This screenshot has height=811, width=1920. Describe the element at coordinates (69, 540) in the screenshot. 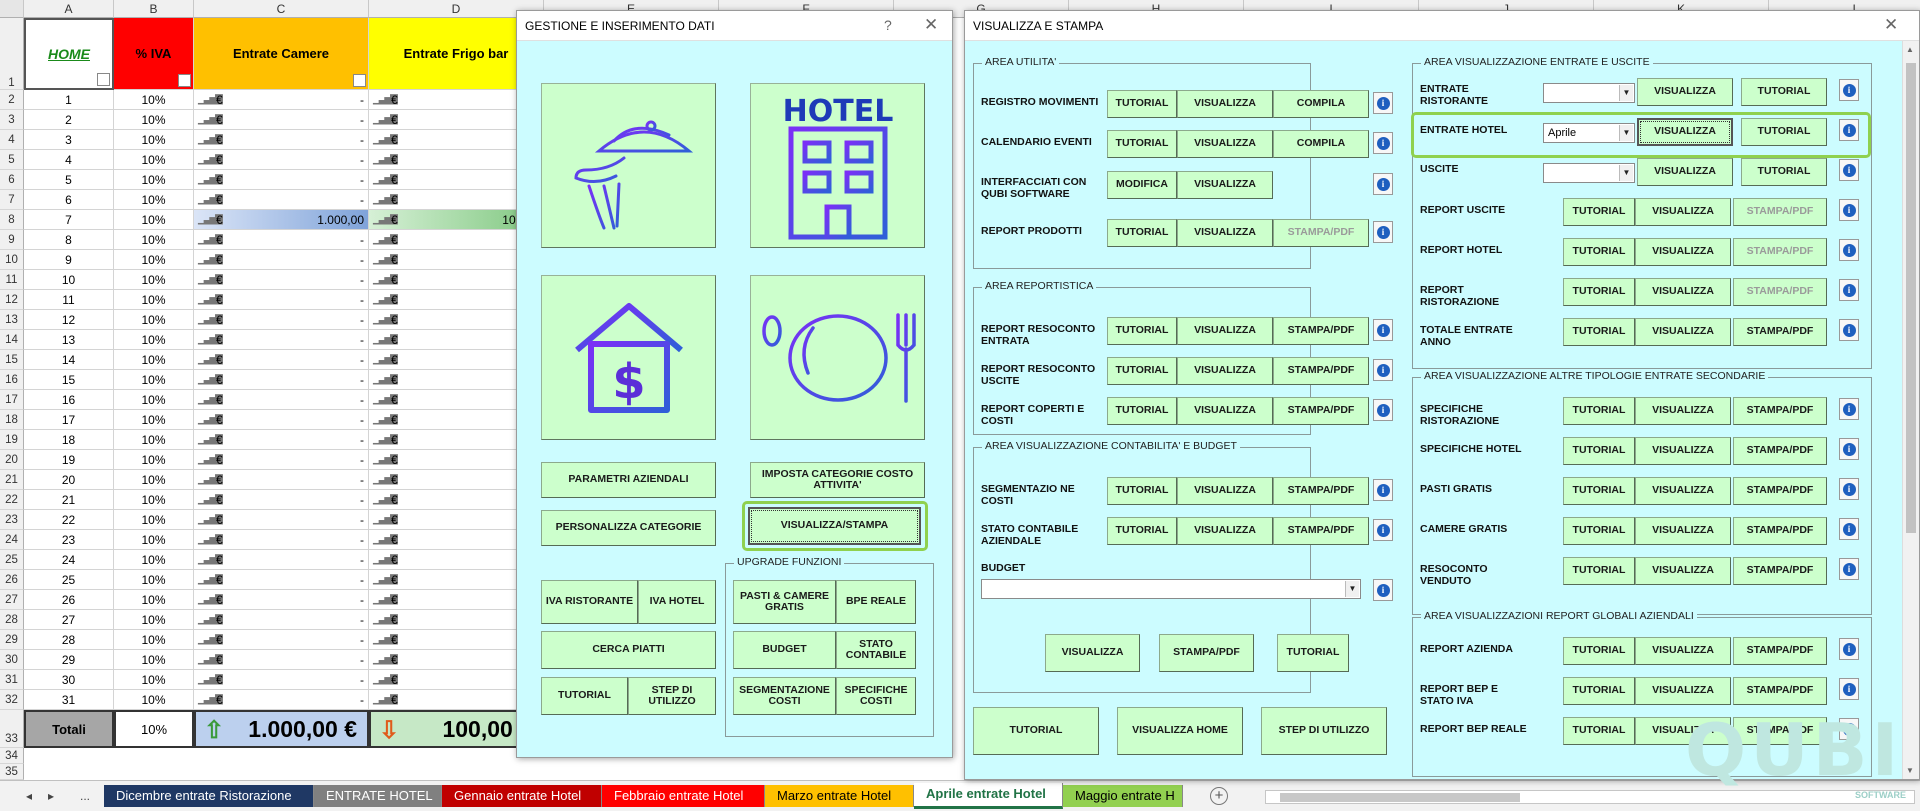

I see `day-cell: 23` at that location.